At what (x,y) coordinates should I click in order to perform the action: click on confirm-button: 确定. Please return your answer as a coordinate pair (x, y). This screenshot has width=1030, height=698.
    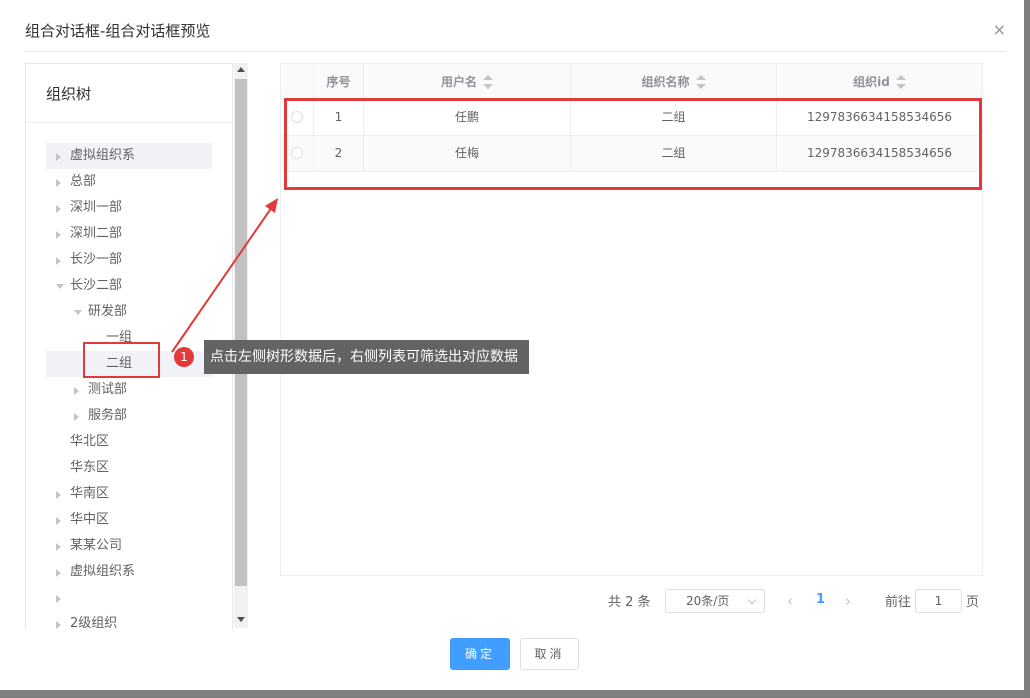
    Looking at the image, I should click on (480, 654).